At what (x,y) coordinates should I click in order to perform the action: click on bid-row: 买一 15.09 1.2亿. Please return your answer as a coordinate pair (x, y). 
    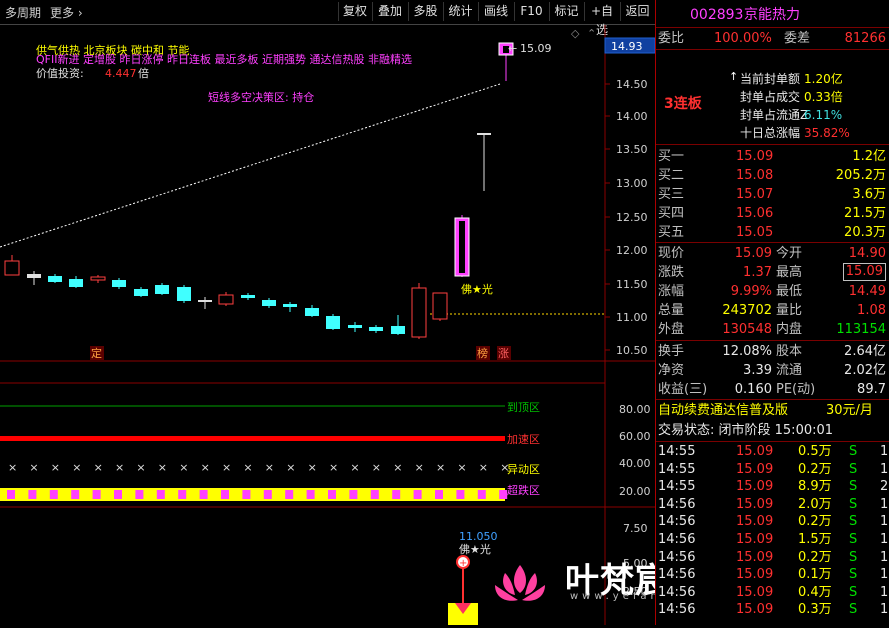
    Looking at the image, I should click on (772, 156).